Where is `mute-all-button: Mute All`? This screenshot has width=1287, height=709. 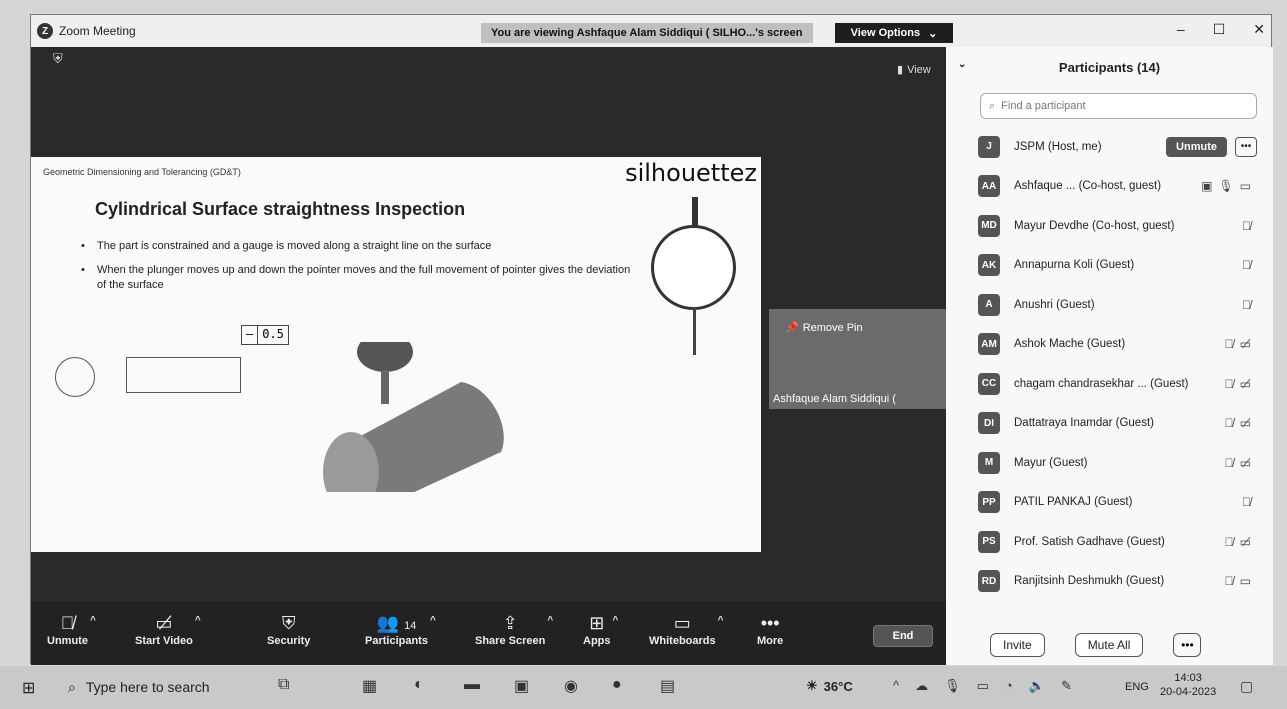
mute-all-button: Mute All is located at coordinates (1109, 645).